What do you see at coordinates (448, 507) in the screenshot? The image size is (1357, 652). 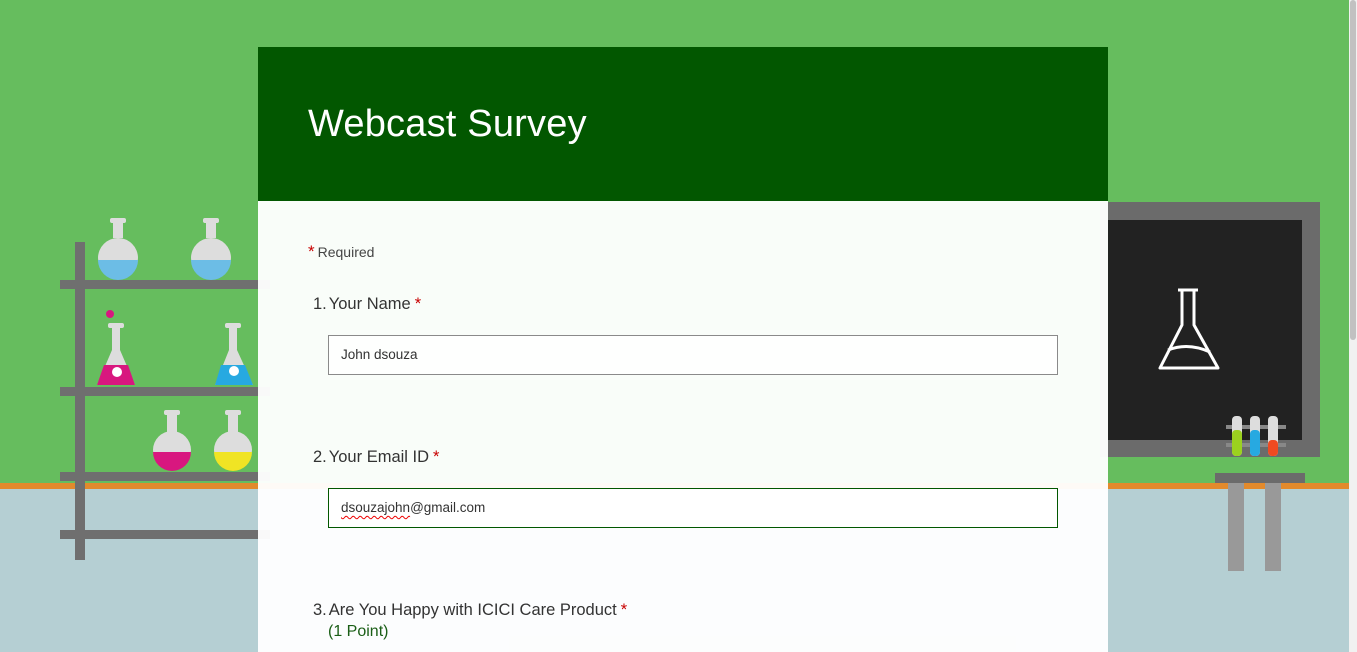 I see `email-input-value-rest: @gmail.com` at bounding box center [448, 507].